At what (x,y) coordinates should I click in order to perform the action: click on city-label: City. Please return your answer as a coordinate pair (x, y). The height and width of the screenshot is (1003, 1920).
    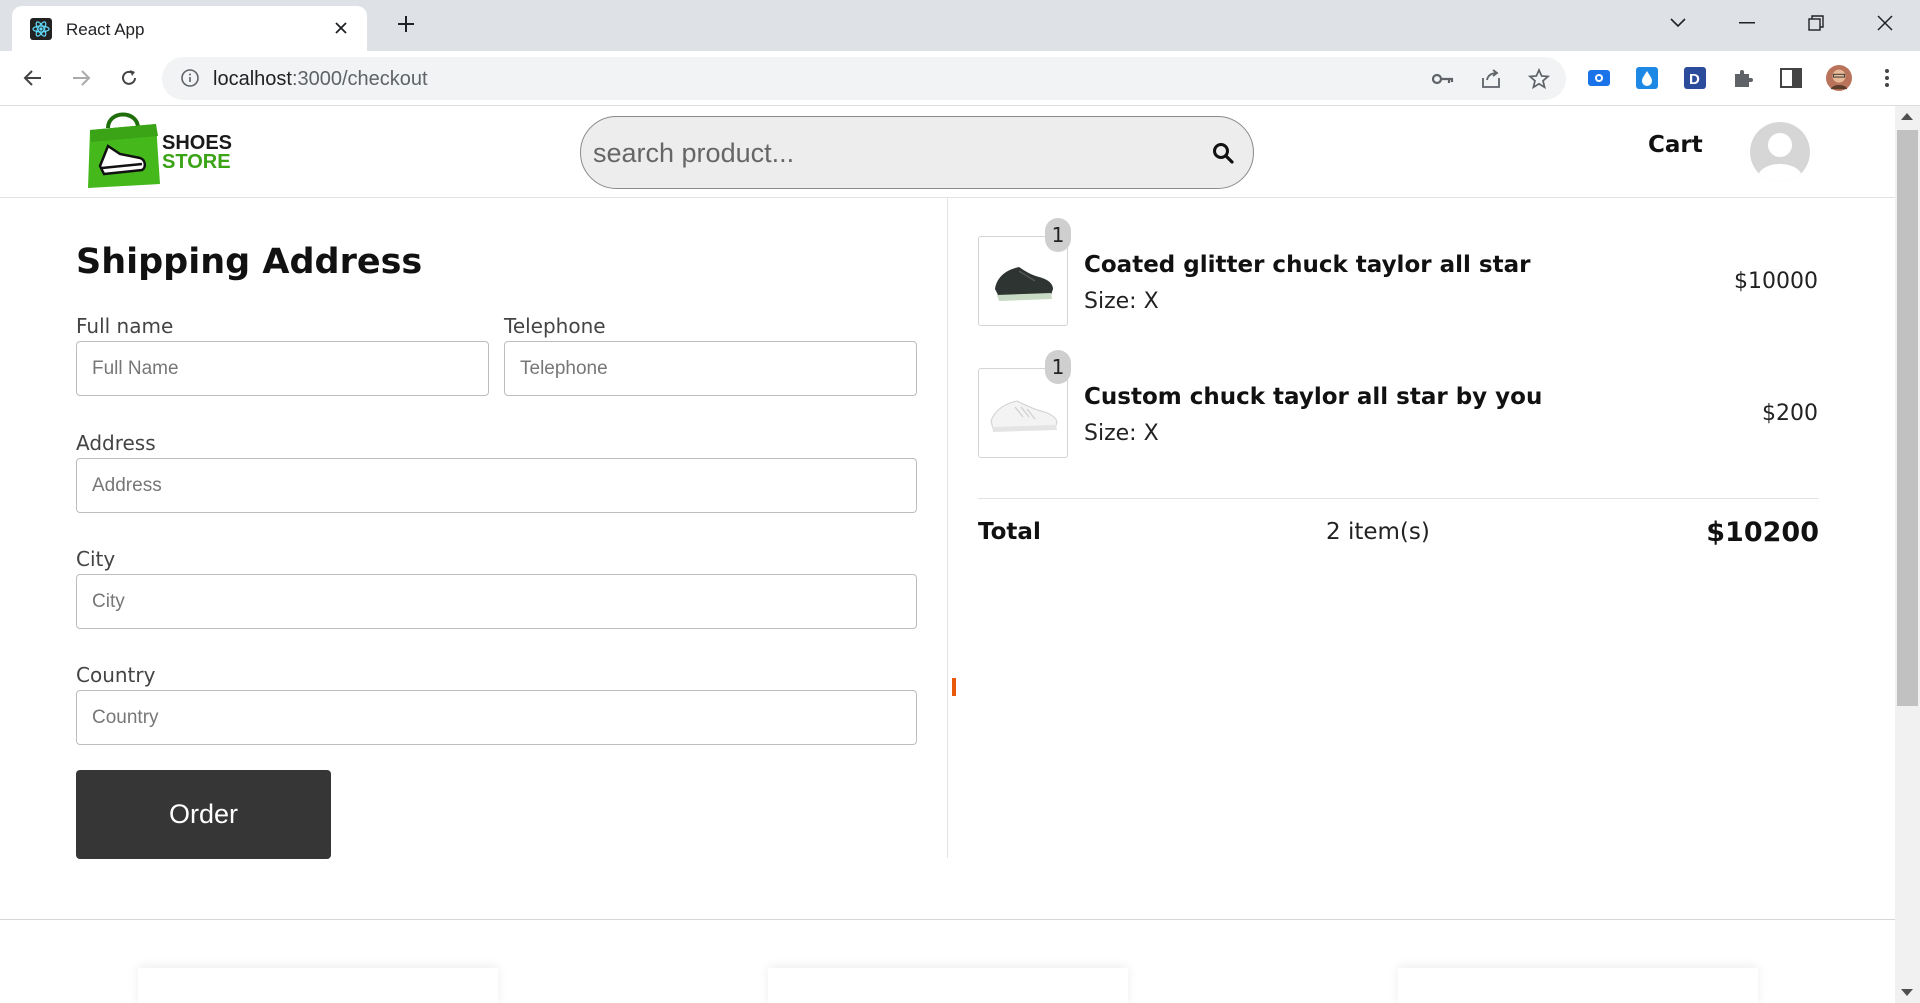
    Looking at the image, I should click on (96, 559).